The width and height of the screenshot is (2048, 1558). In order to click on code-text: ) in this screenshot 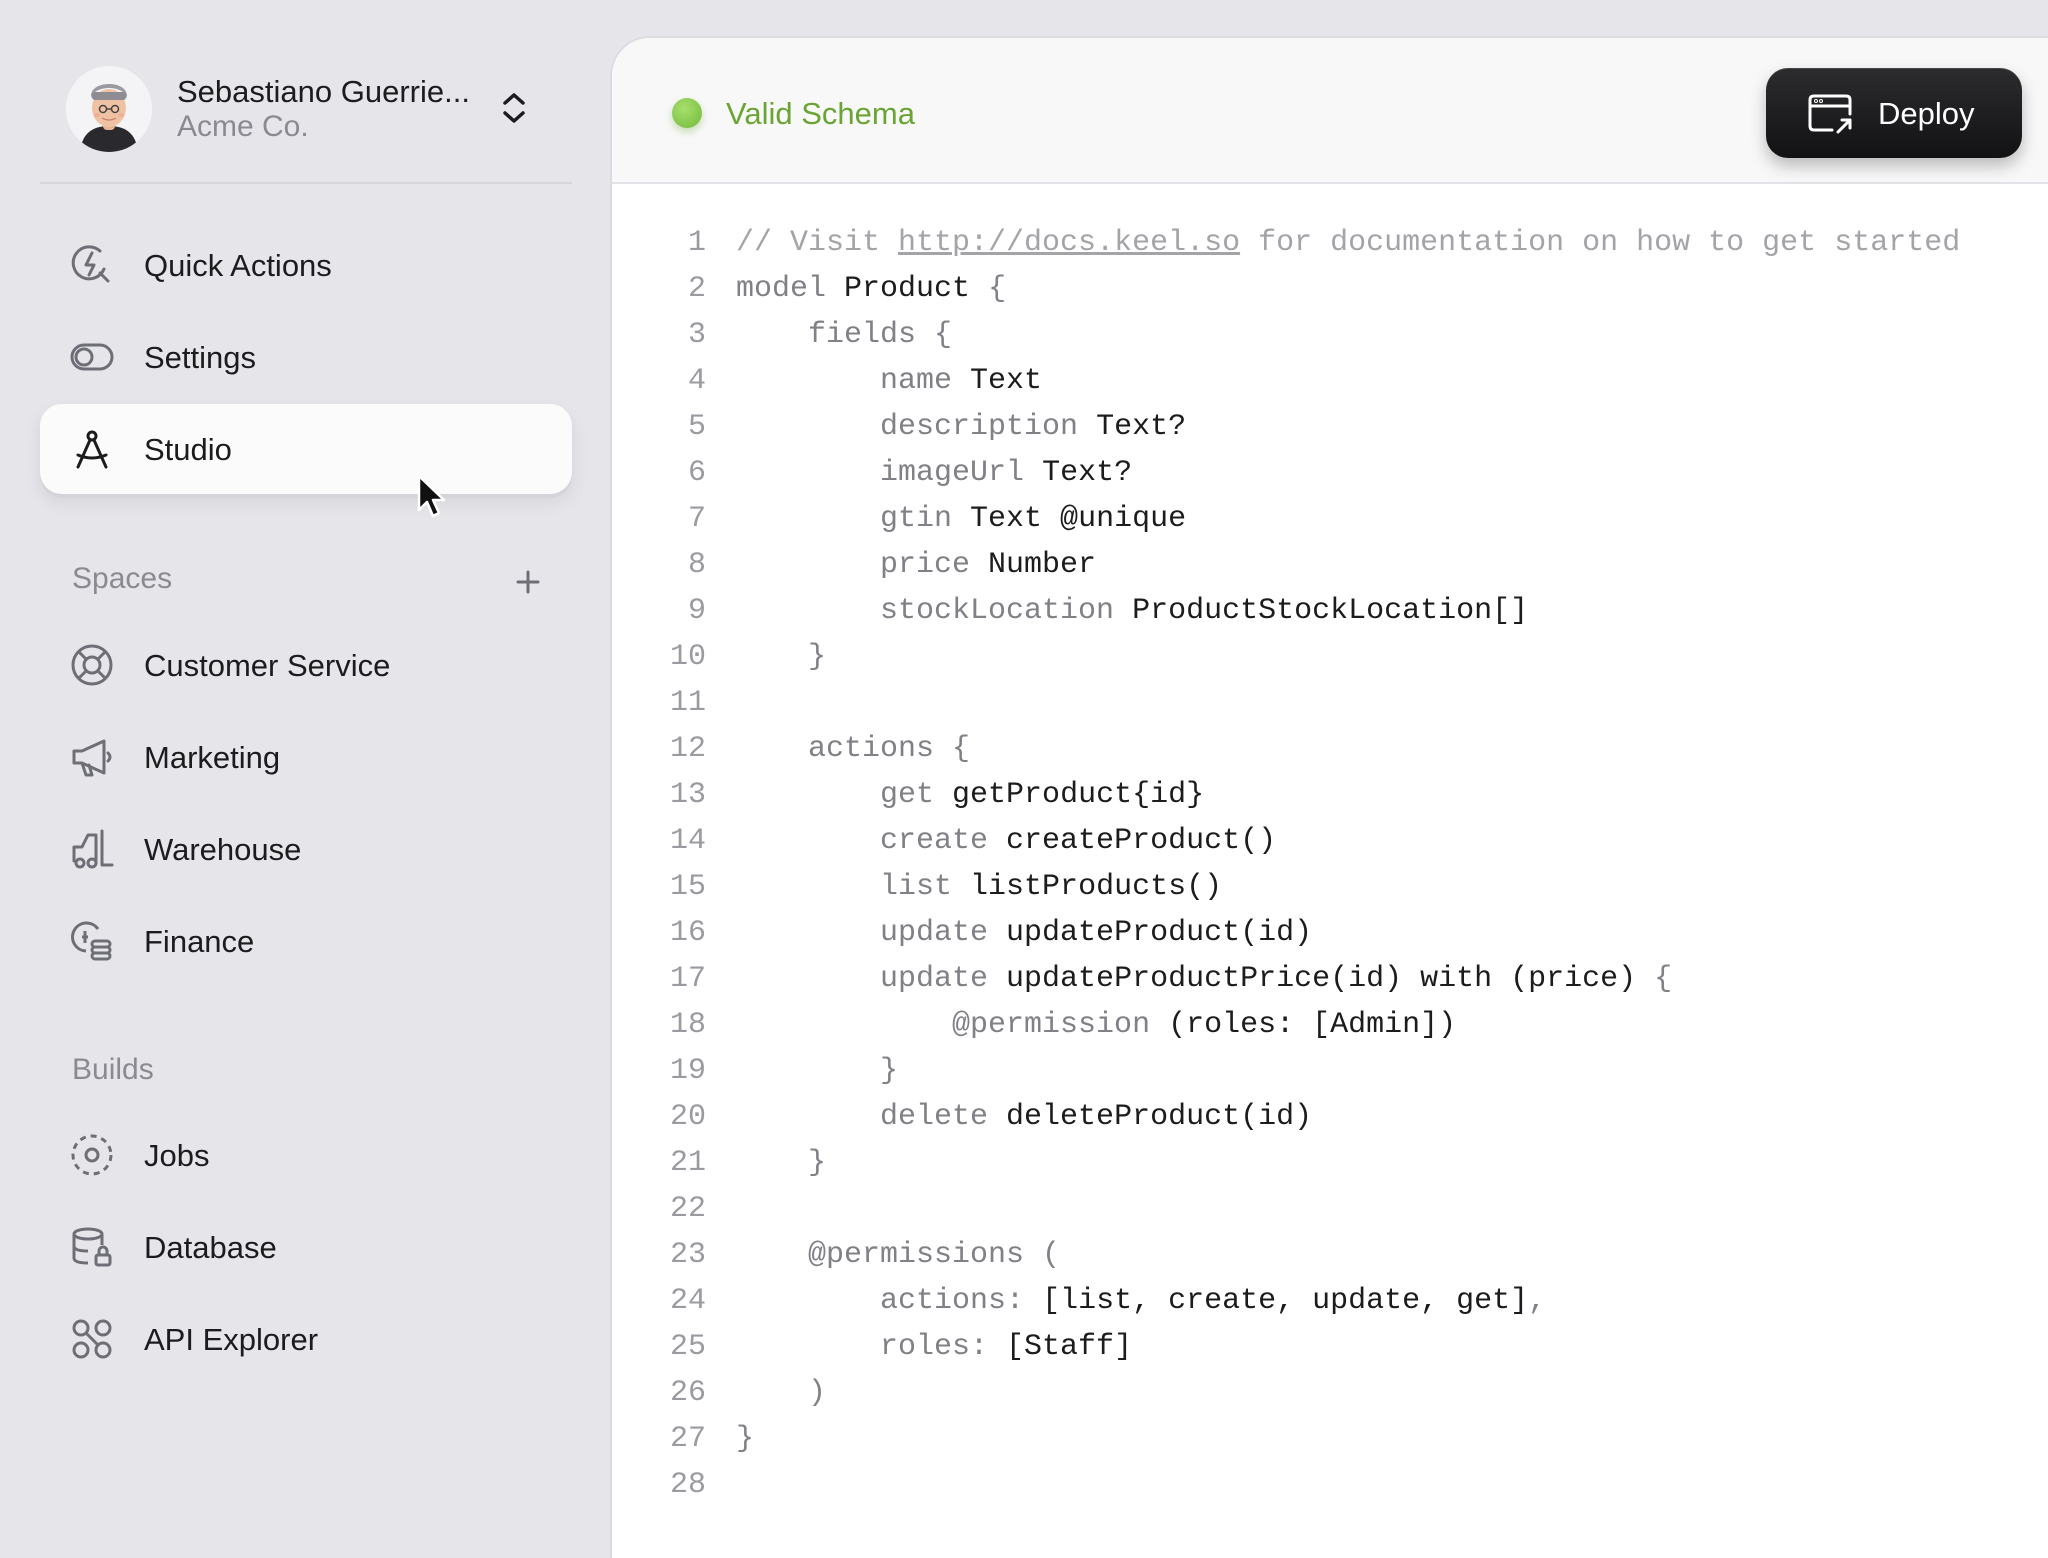, I will do `click(781, 1393)`.